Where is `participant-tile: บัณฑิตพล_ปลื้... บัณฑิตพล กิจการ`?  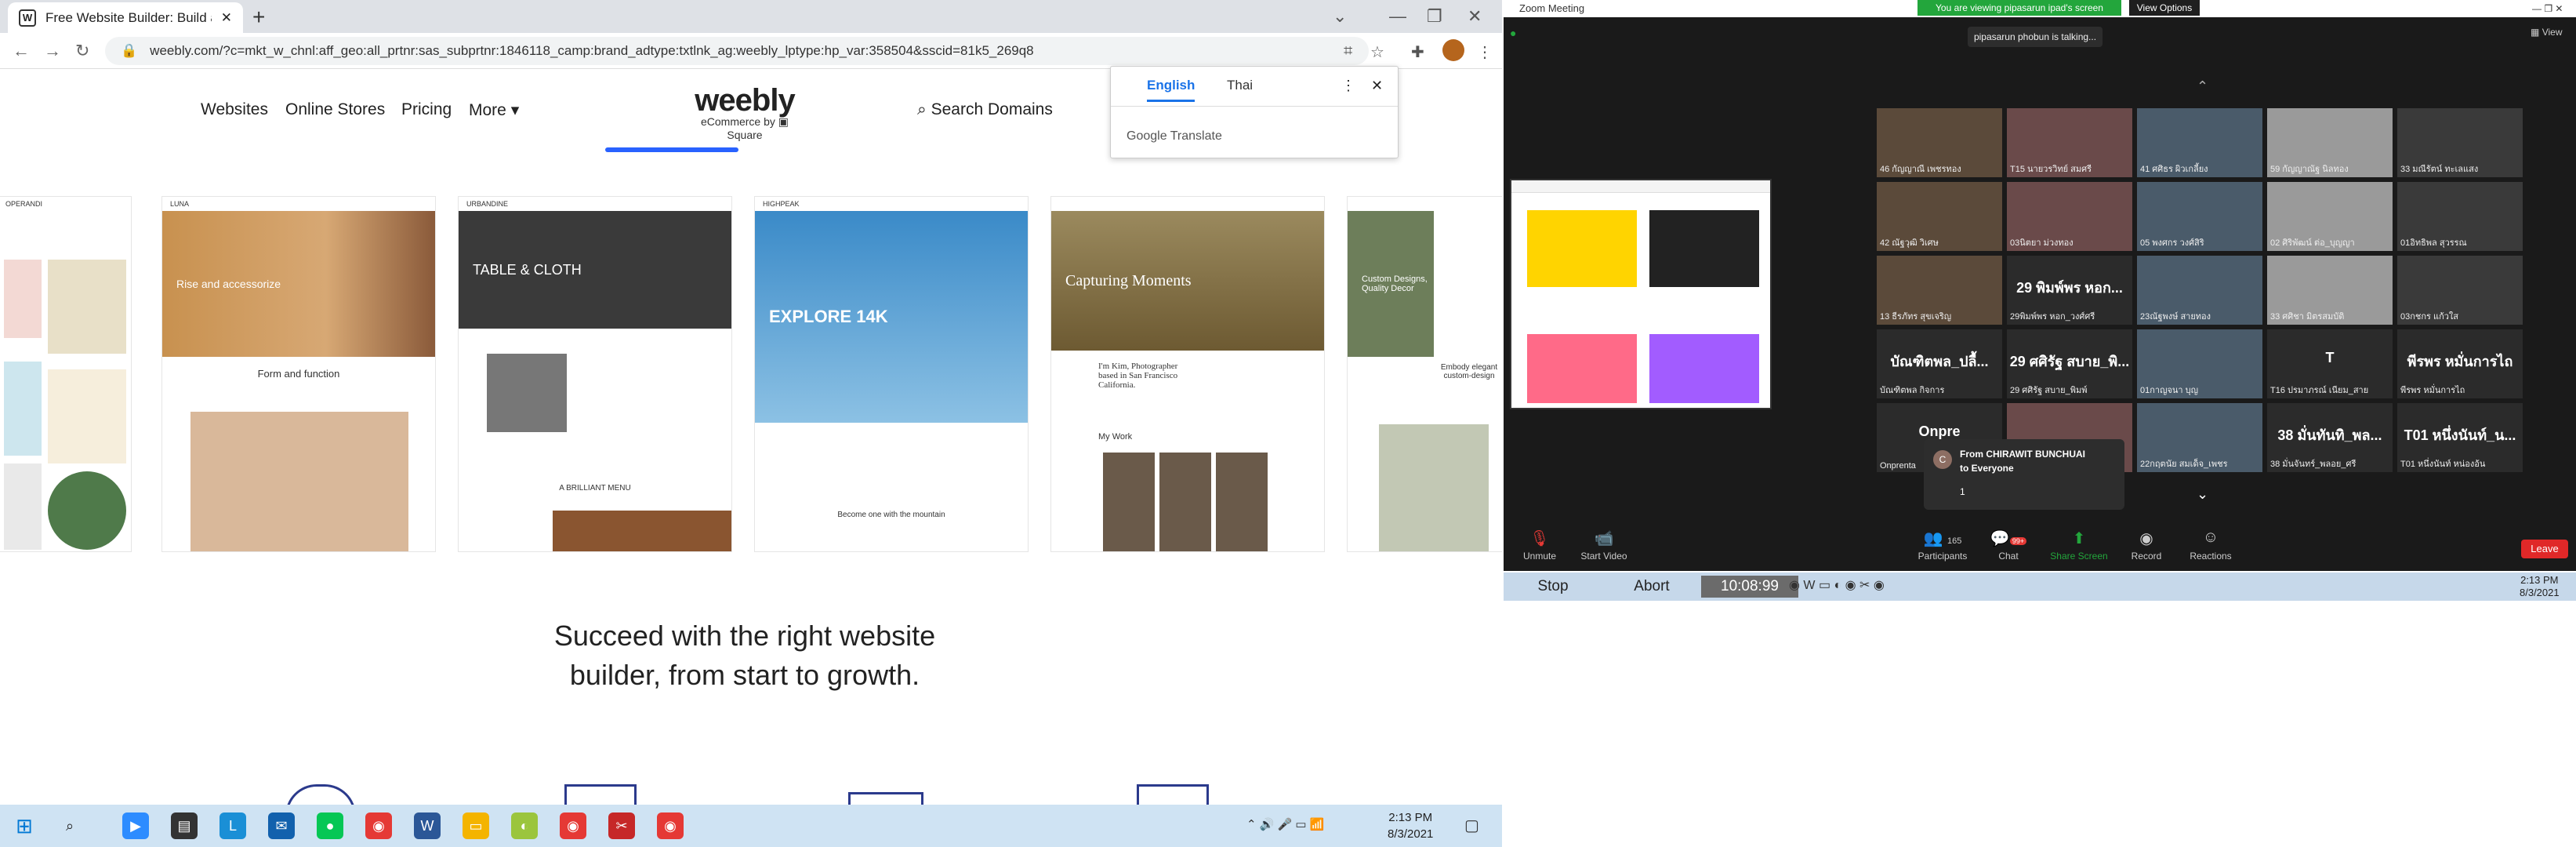 participant-tile: บัณฑิตพล_ปลื้... บัณฑิตพล กิจการ is located at coordinates (1939, 363).